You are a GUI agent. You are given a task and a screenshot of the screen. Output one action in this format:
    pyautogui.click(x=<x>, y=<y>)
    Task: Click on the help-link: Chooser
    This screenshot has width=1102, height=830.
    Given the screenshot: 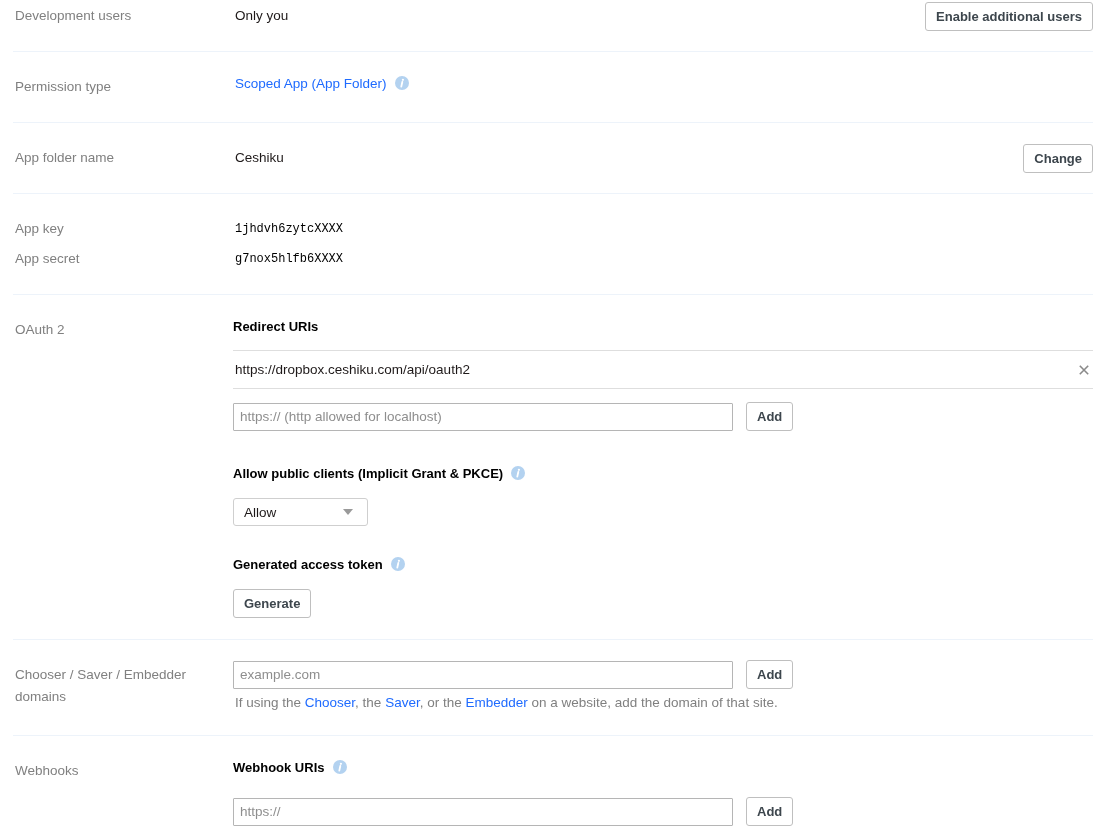 What is the action you would take?
    pyautogui.click(x=330, y=702)
    